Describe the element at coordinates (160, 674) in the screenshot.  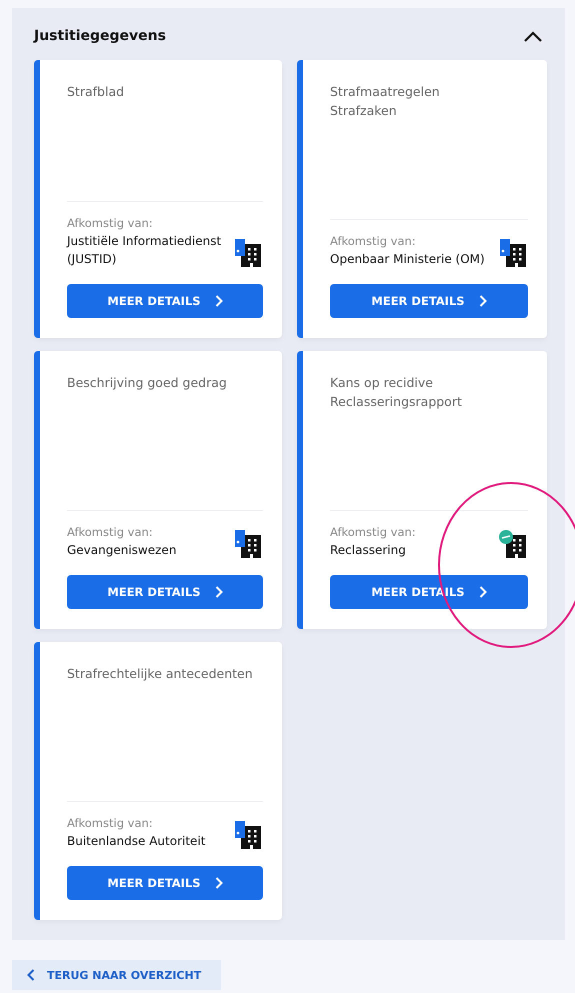
I see `card-title: Strafrechtelijke antecedenten` at that location.